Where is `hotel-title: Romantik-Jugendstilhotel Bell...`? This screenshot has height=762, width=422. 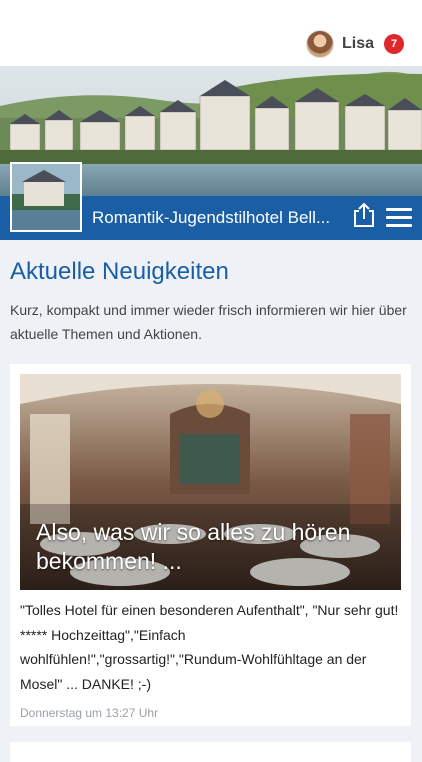
hotel-title: Romantik-Jugendstilhotel Bell... is located at coordinates (211, 217).